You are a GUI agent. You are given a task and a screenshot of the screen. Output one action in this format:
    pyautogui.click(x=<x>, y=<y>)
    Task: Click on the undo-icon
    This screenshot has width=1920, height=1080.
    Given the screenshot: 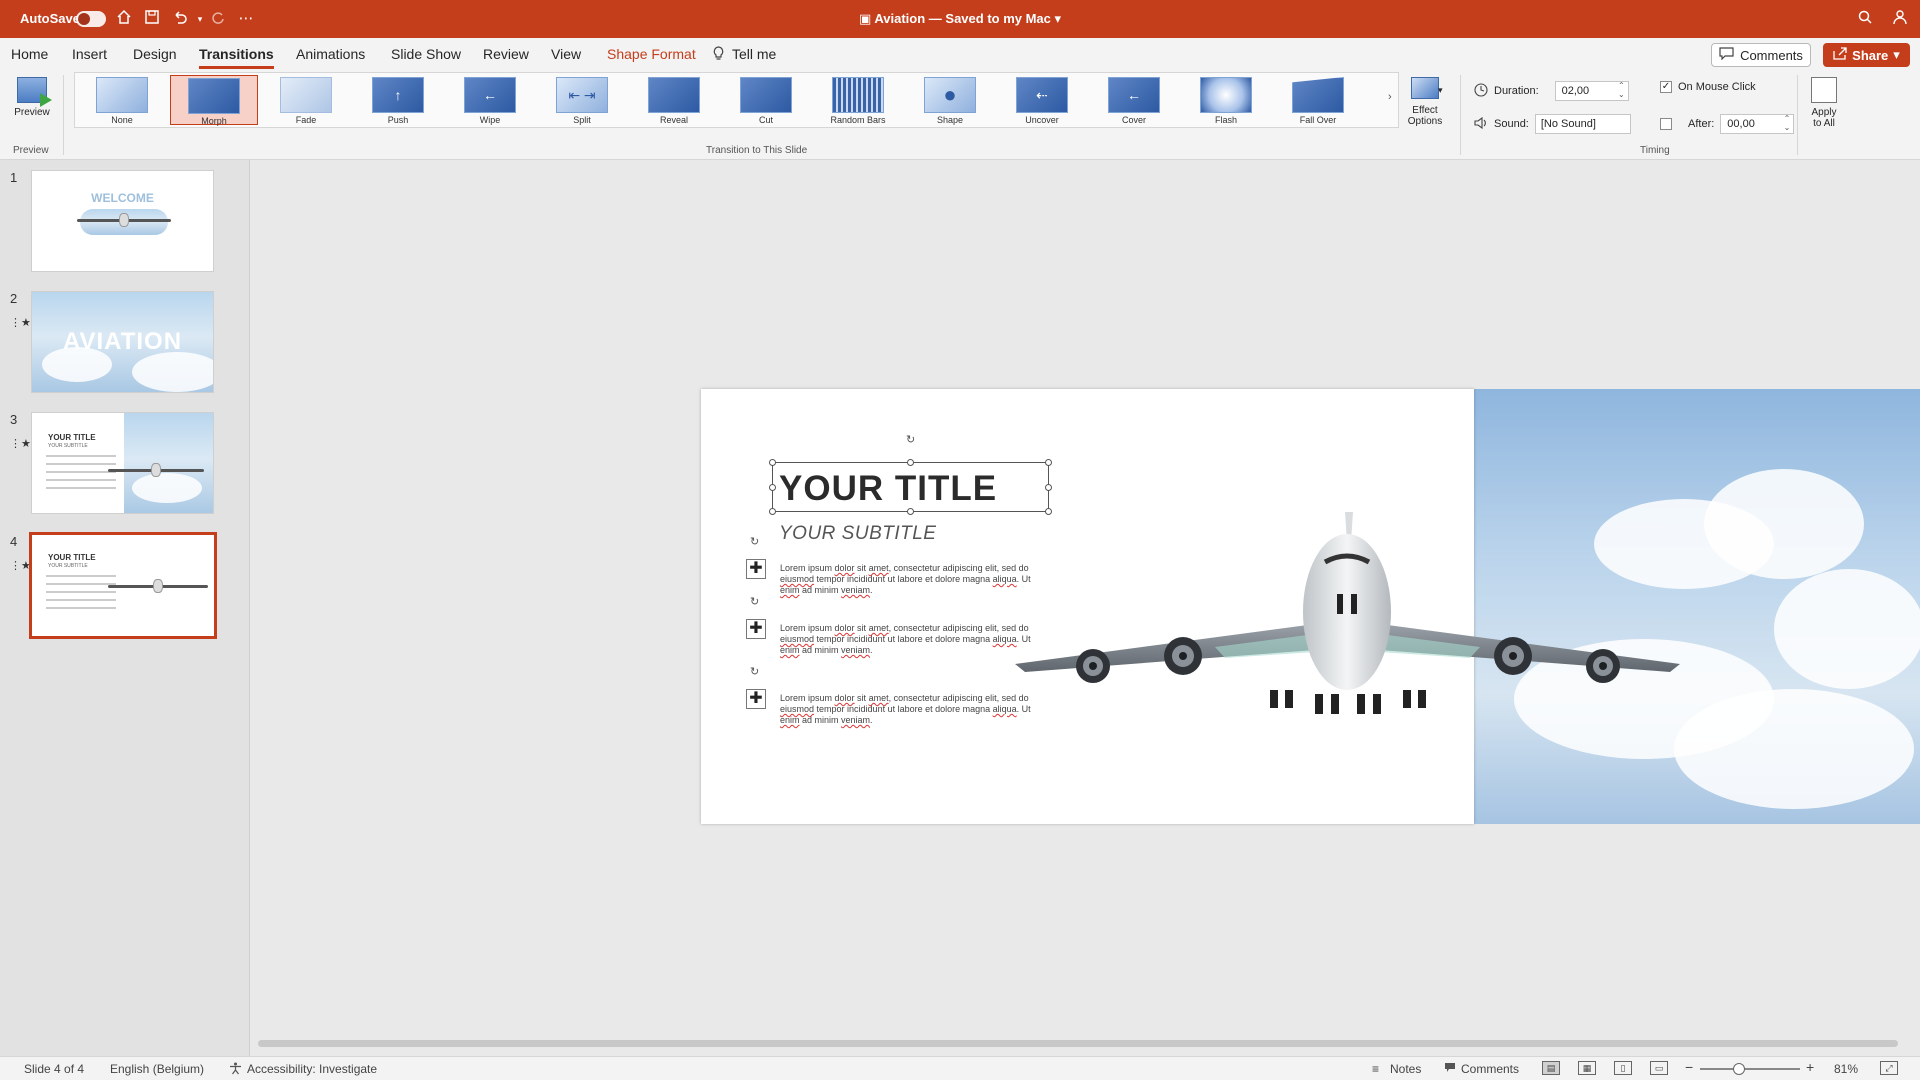 What is the action you would take?
    pyautogui.click(x=180, y=19)
    